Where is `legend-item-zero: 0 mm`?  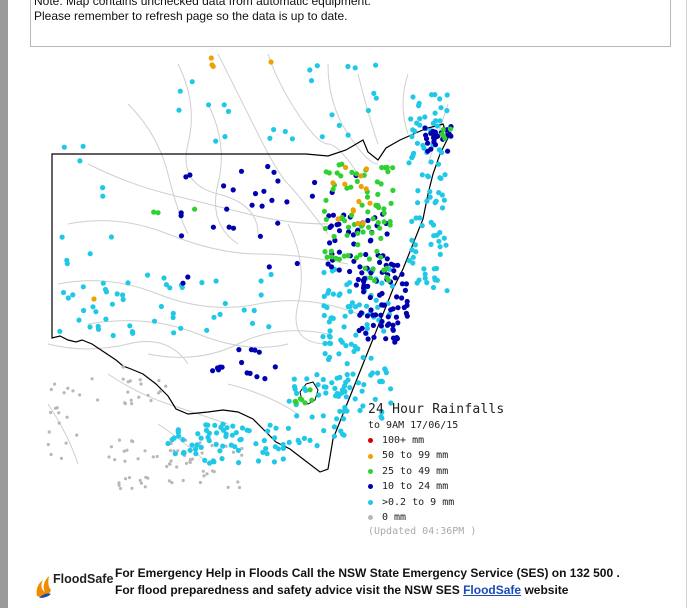 legend-item-zero: 0 mm is located at coordinates (436, 517).